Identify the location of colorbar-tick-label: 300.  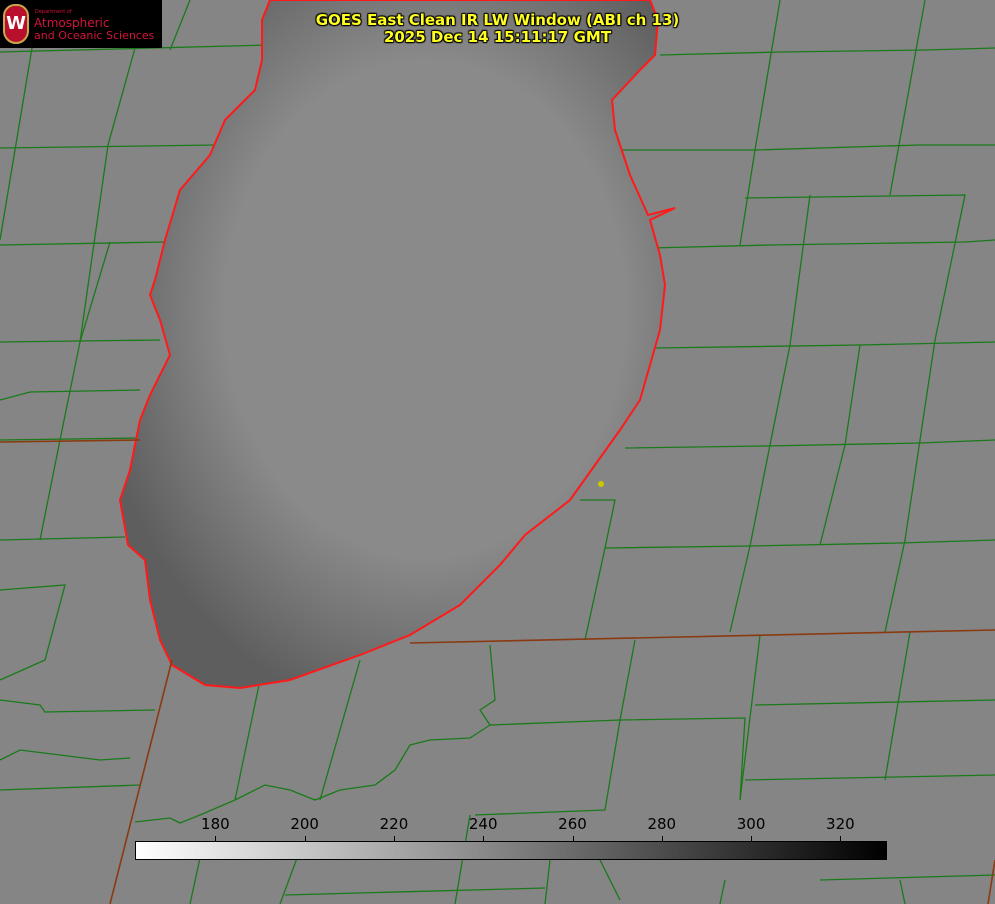
(751, 824).